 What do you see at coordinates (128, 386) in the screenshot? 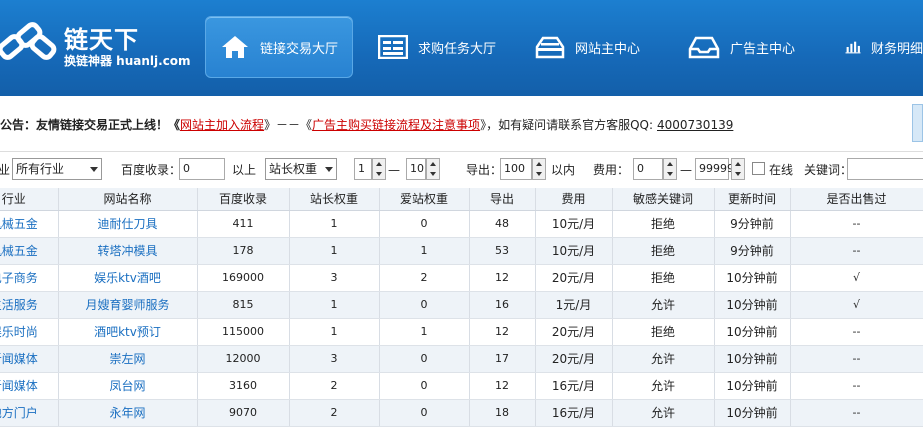
I see `site-name-link: 凤台网` at bounding box center [128, 386].